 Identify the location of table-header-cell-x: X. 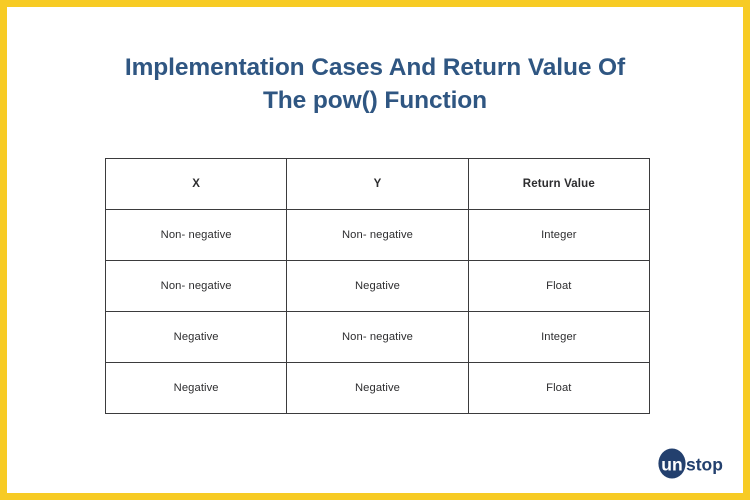
(196, 184).